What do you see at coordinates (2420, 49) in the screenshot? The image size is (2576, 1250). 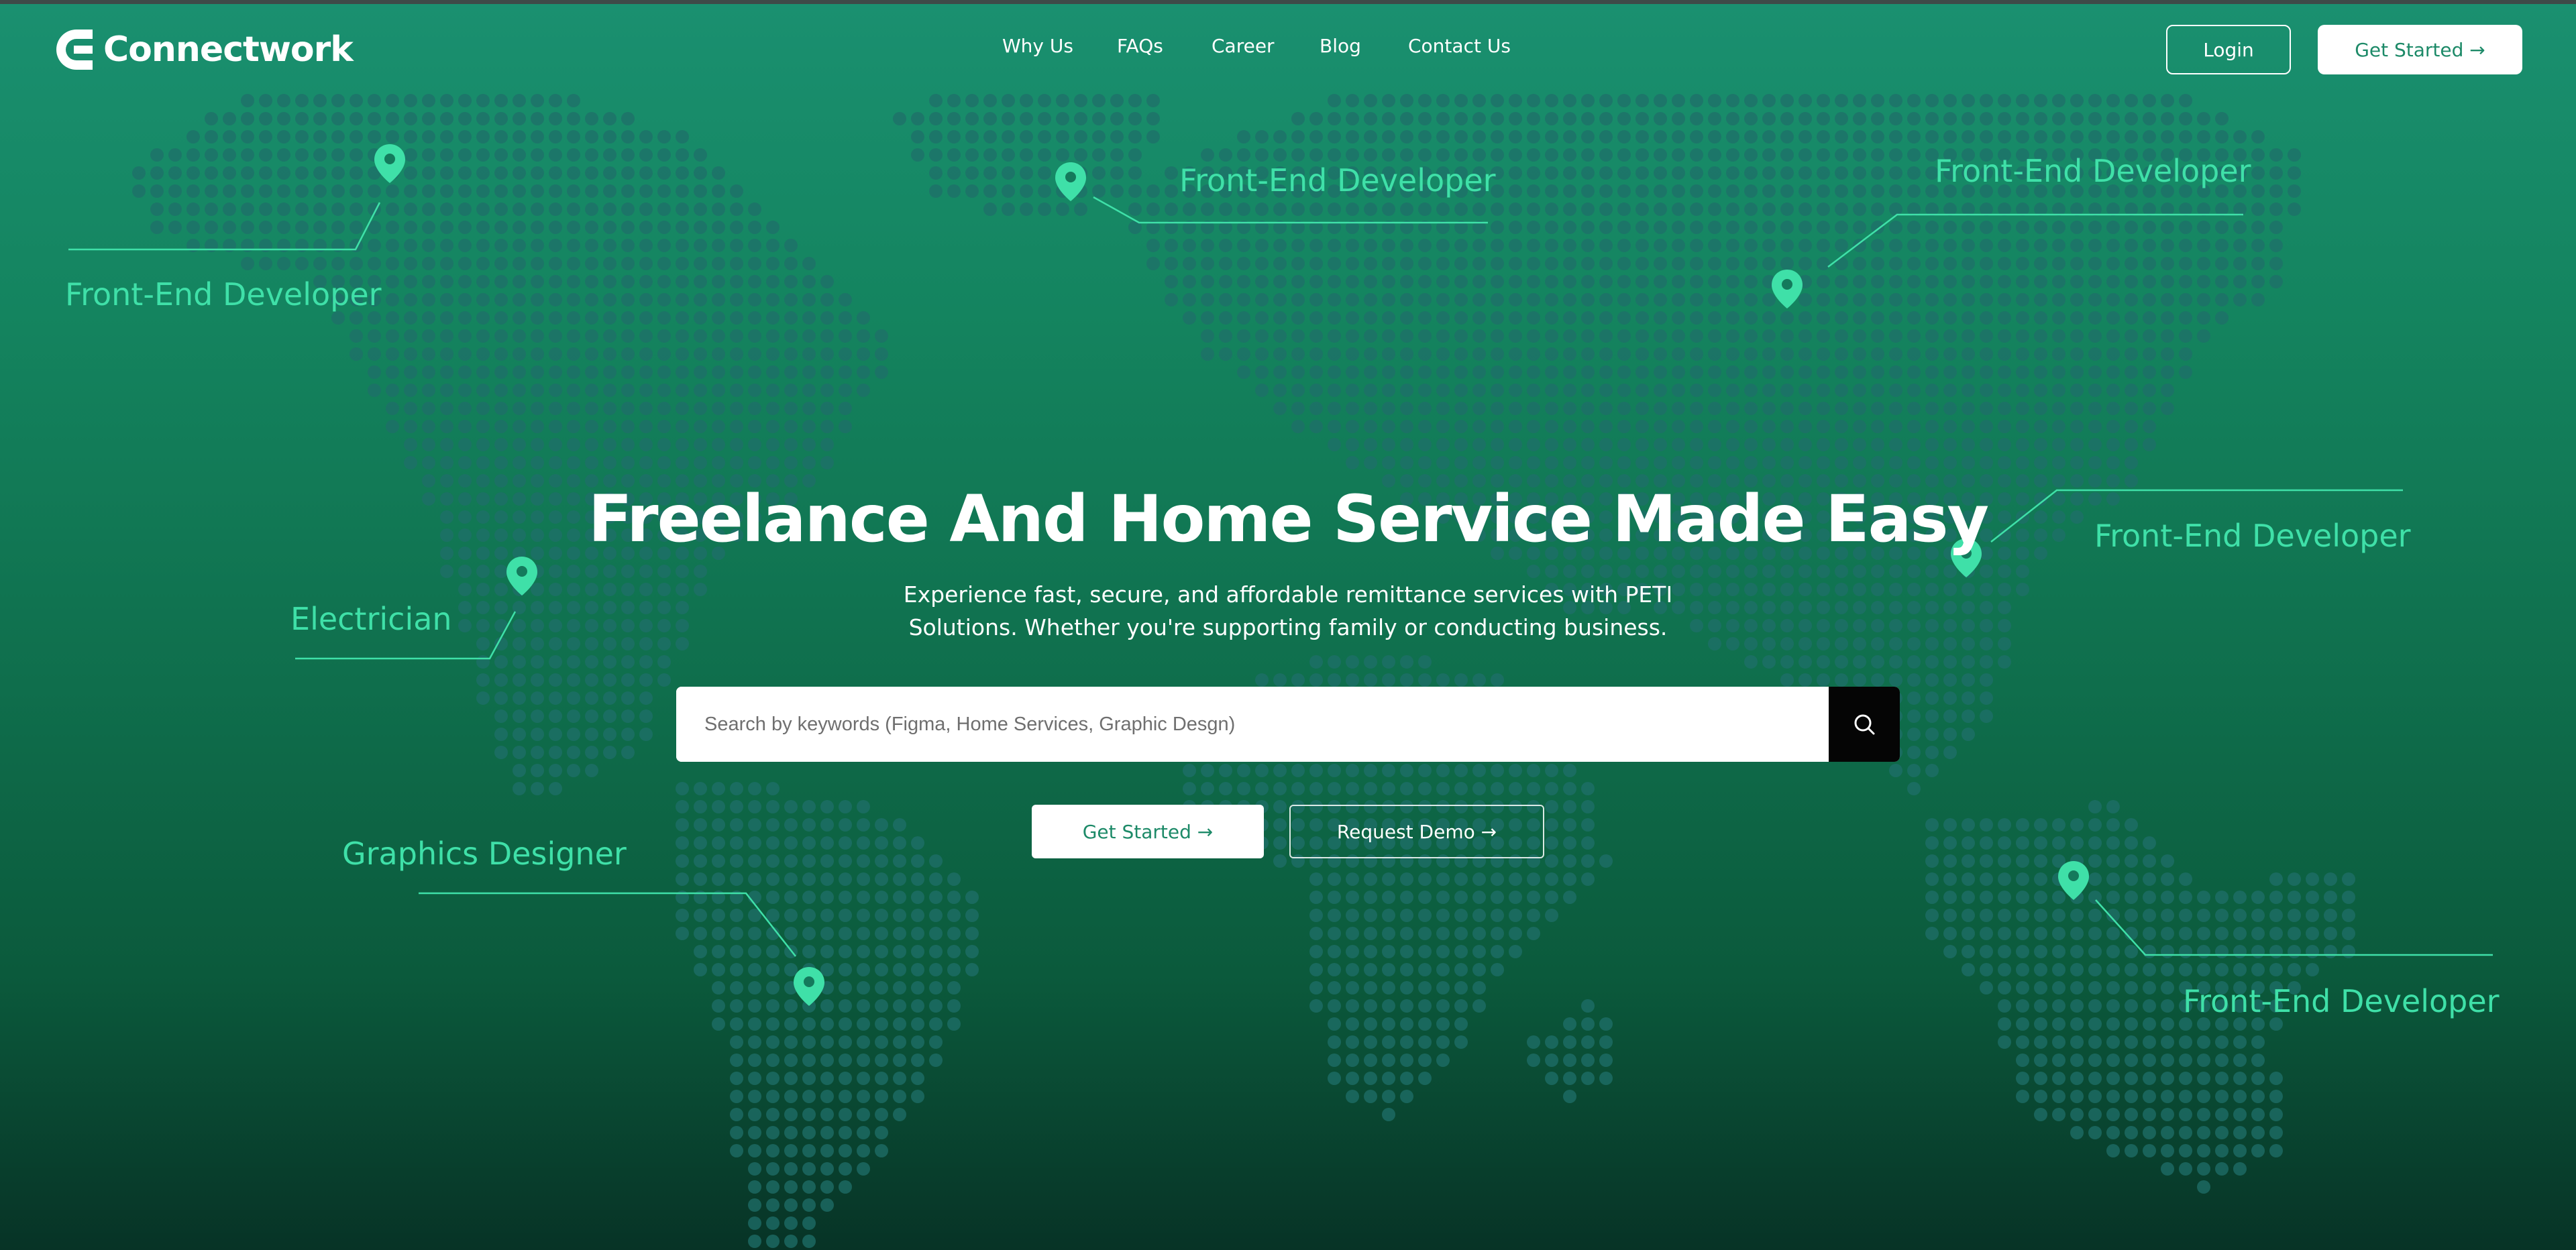 I see `header-get-started-button: Get Started →` at bounding box center [2420, 49].